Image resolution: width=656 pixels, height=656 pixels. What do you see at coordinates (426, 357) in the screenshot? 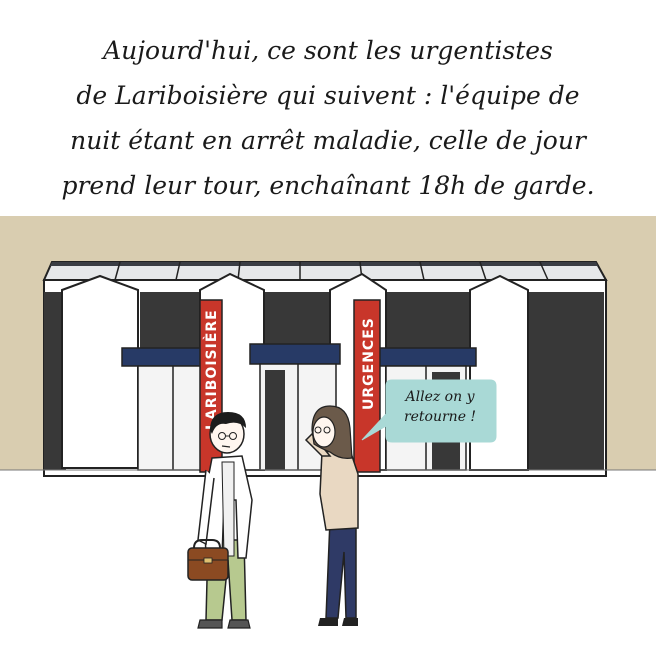
I see `awning-right` at bounding box center [426, 357].